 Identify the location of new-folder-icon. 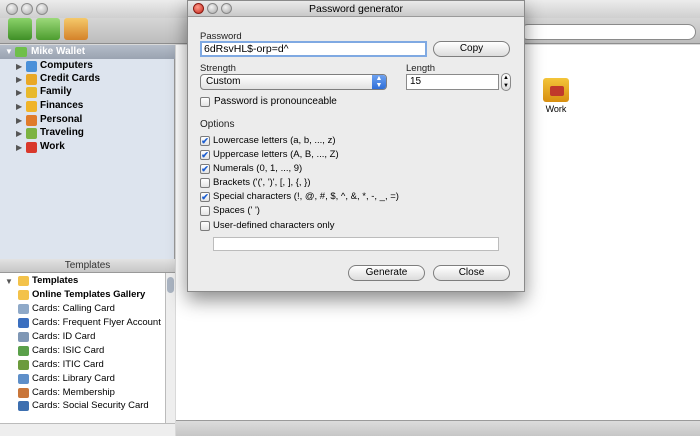
(20, 29).